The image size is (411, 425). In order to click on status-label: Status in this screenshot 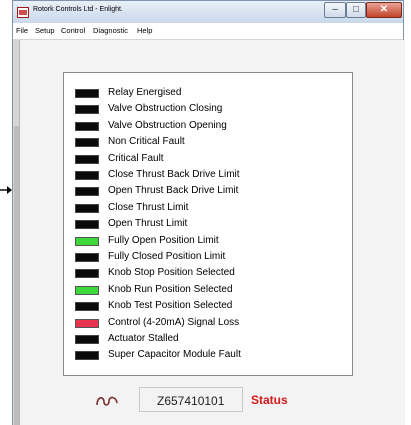, I will do `click(269, 400)`.